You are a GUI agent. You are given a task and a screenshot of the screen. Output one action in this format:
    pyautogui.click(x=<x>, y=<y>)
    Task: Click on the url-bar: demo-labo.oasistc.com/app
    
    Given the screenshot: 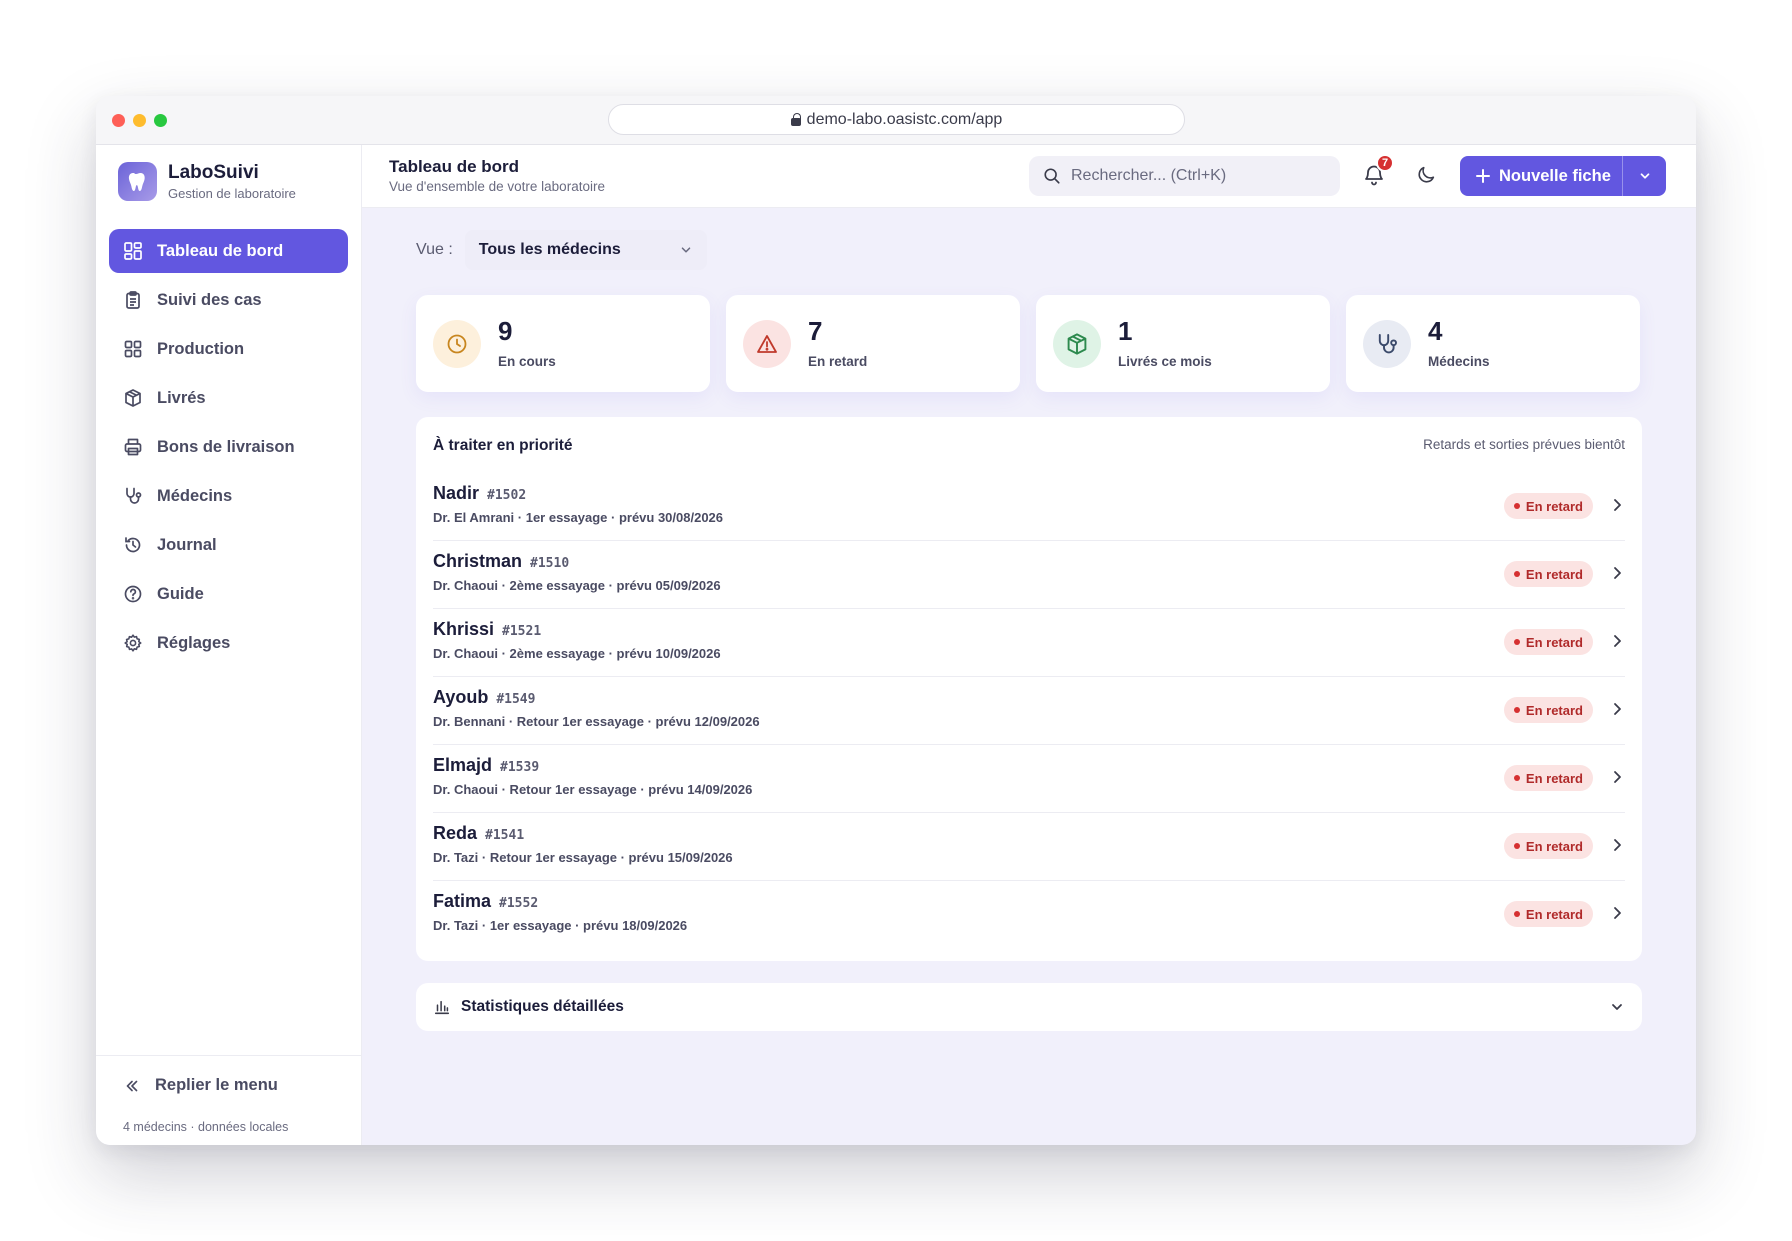 What is the action you would take?
    pyautogui.click(x=896, y=119)
    